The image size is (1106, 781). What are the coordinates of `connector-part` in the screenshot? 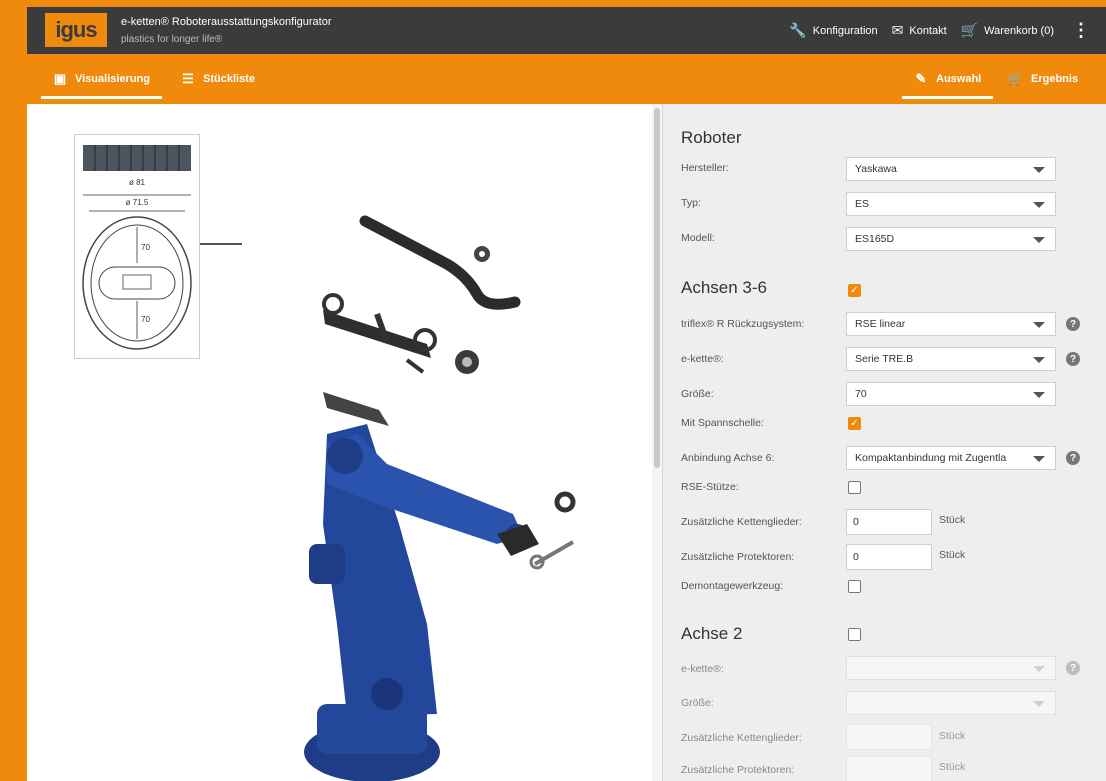 It's located at (565, 502).